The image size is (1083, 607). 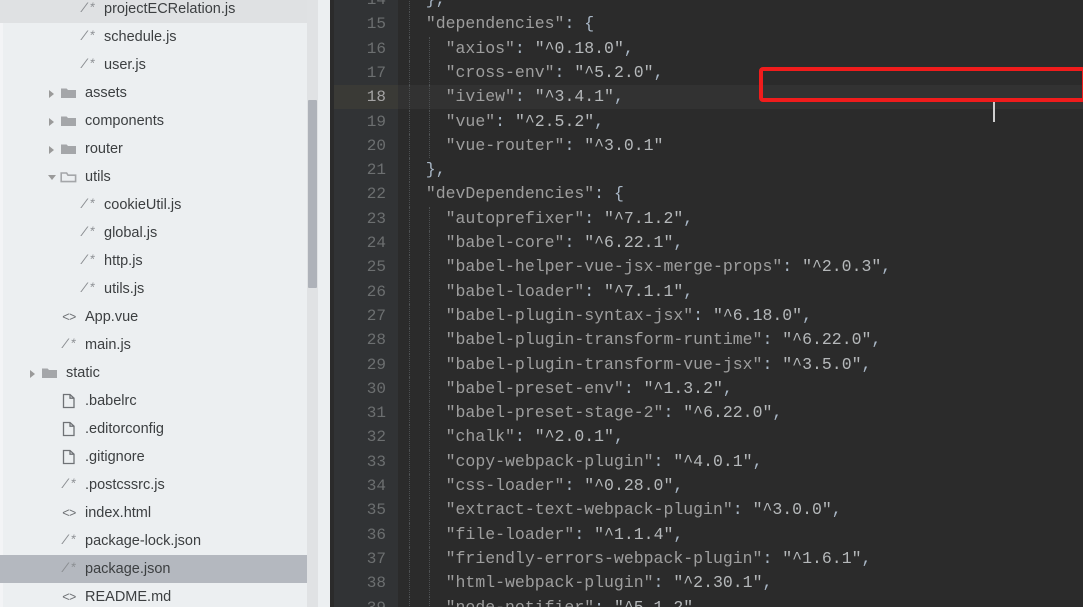 What do you see at coordinates (706, 73) in the screenshot?
I see `code-line: 17 "cross-env": "^5.2.0",` at bounding box center [706, 73].